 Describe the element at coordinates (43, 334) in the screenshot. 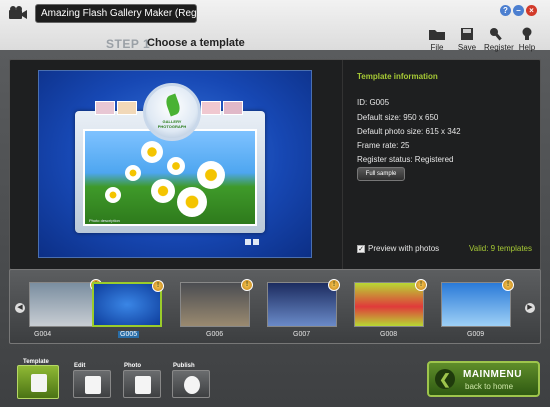

I see `template-name: G004` at that location.